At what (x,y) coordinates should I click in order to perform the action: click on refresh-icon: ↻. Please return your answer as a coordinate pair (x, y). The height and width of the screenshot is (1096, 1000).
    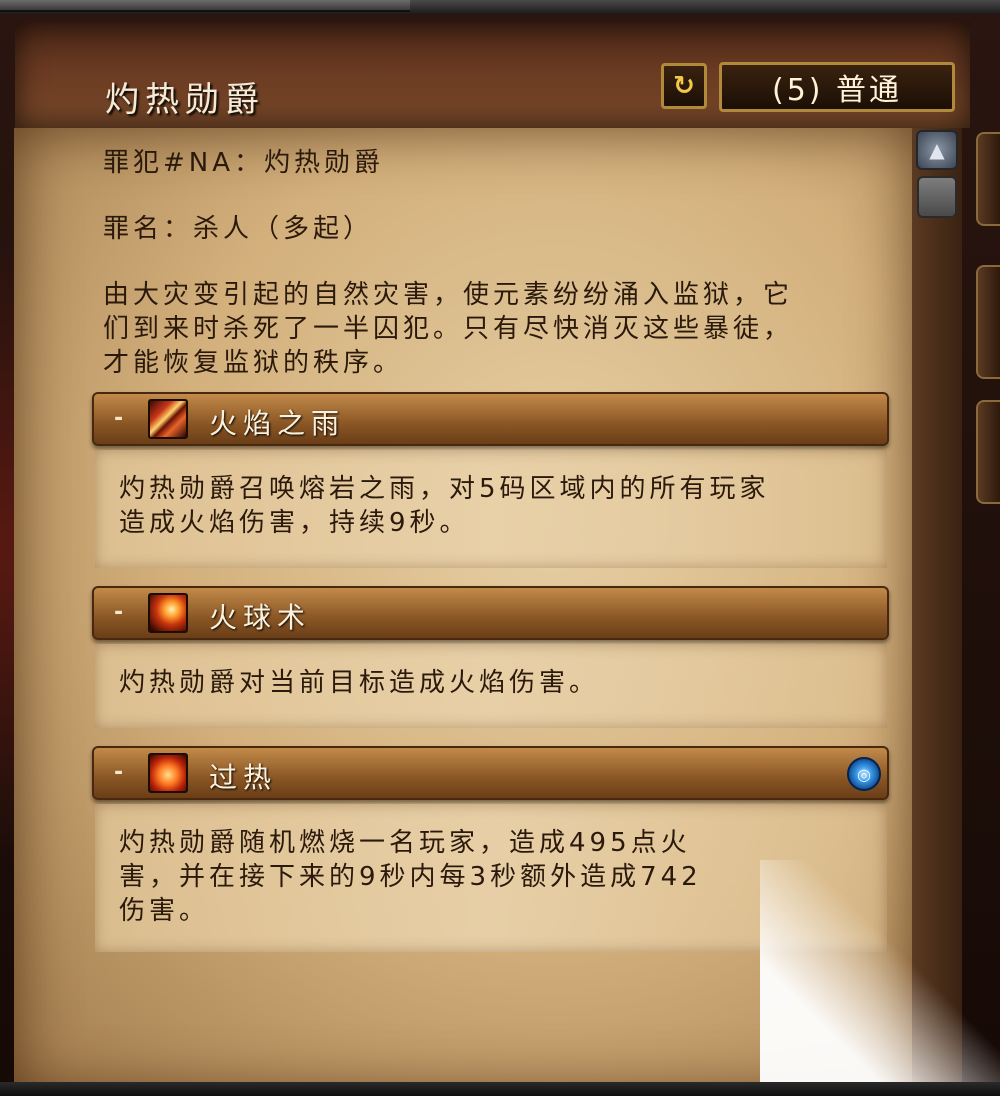
    Looking at the image, I should click on (684, 86).